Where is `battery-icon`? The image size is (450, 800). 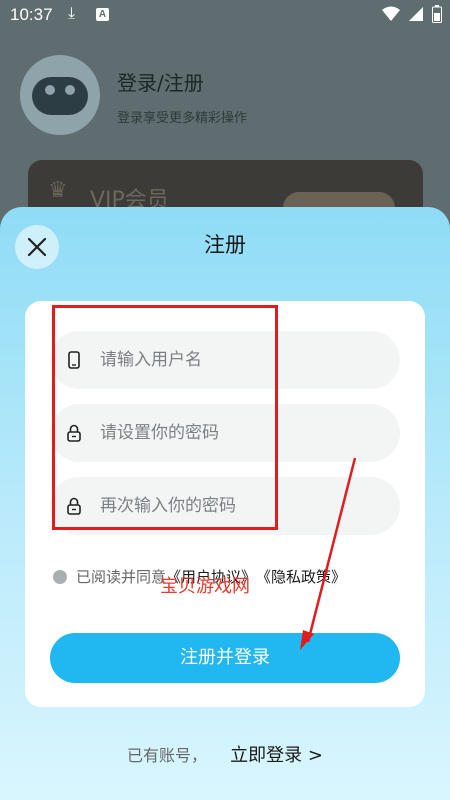 battery-icon is located at coordinates (437, 14).